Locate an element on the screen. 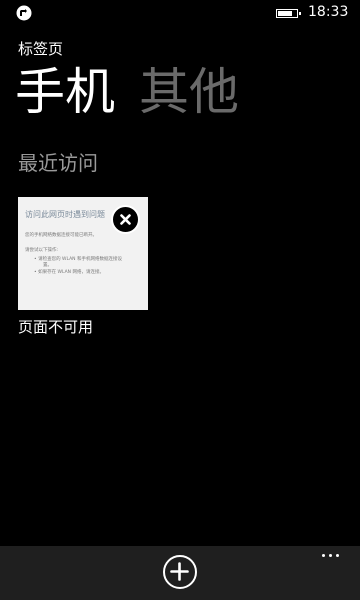 The height and width of the screenshot is (600, 360). clock: 18:33 is located at coordinates (328, 12).